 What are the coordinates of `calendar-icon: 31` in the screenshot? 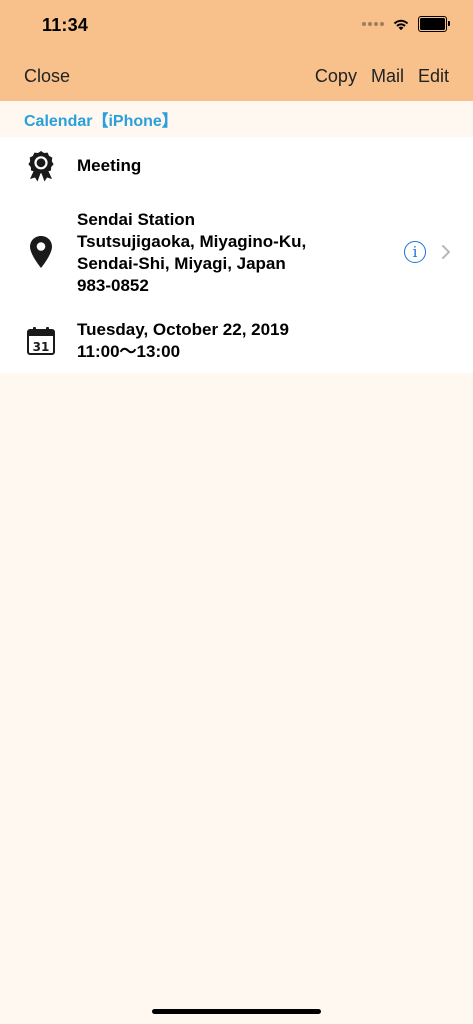 It's located at (41, 341).